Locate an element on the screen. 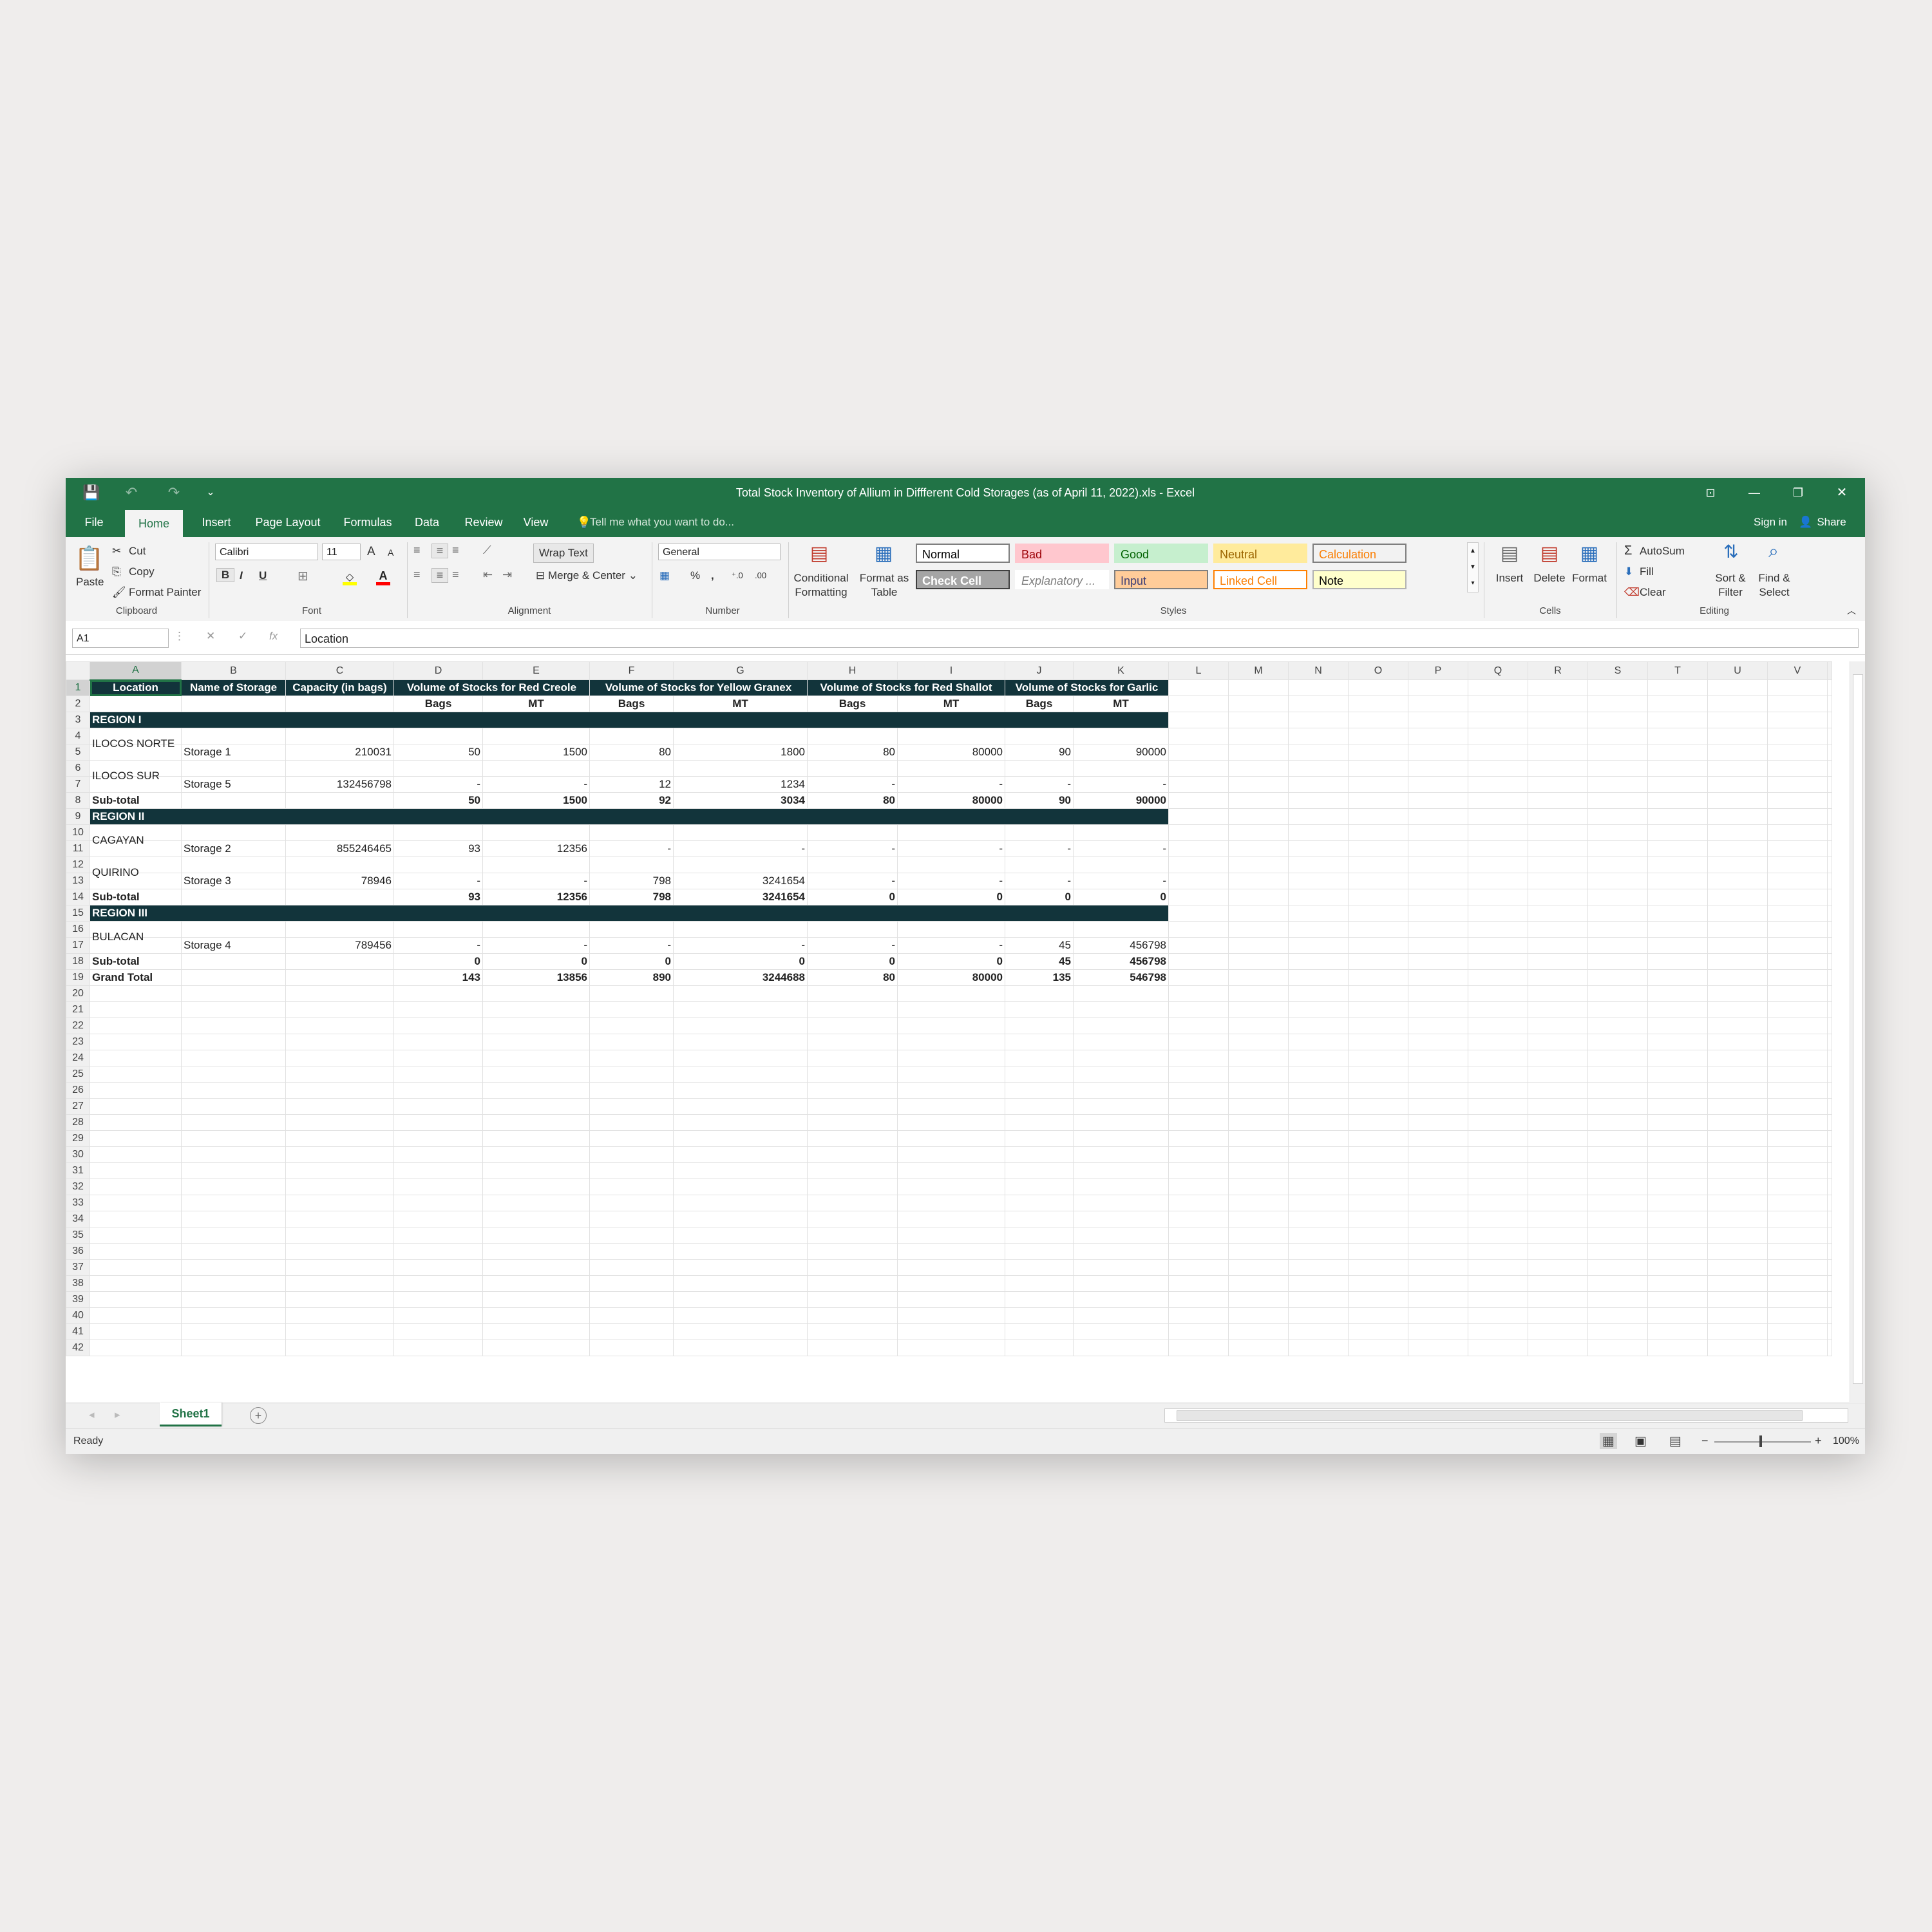 This screenshot has height=1932, width=1932. row-header: 24 is located at coordinates (78, 1058).